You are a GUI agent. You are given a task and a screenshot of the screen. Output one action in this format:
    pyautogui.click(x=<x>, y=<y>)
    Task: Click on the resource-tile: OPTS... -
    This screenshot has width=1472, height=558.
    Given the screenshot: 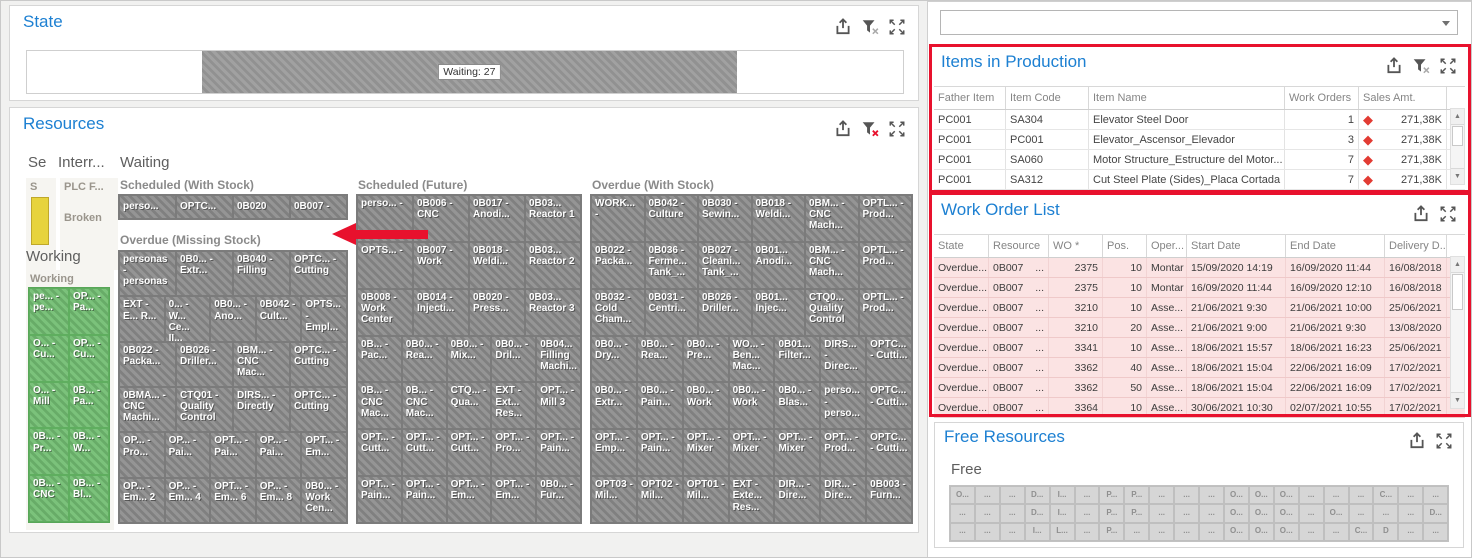 What is the action you would take?
    pyautogui.click(x=385, y=265)
    